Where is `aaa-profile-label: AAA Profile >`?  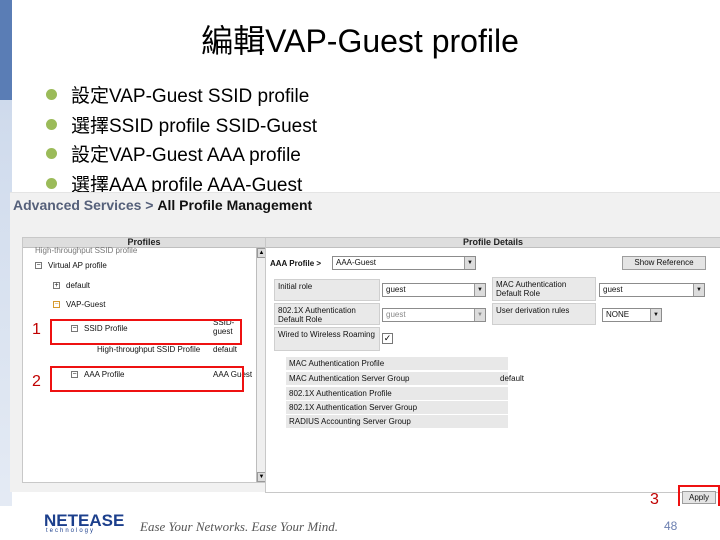
aaa-profile-label: AAA Profile > is located at coordinates (296, 263).